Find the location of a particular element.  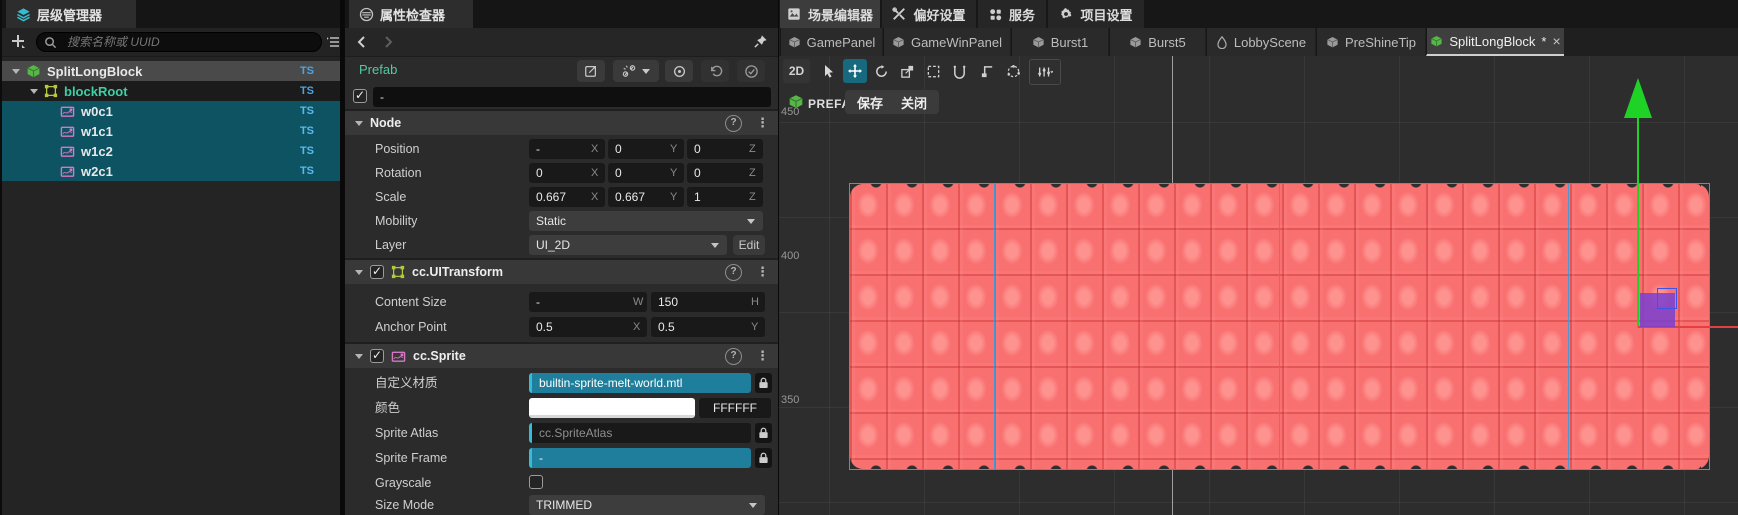

sprite-atlas-field: cc.SpriteAtlas is located at coordinates (640, 433).